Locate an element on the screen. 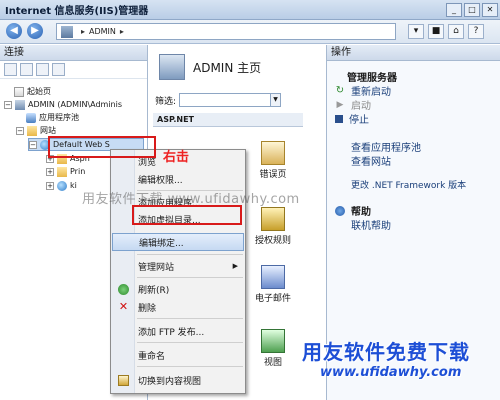  feature-label: 视图 is located at coordinates (272, 363).